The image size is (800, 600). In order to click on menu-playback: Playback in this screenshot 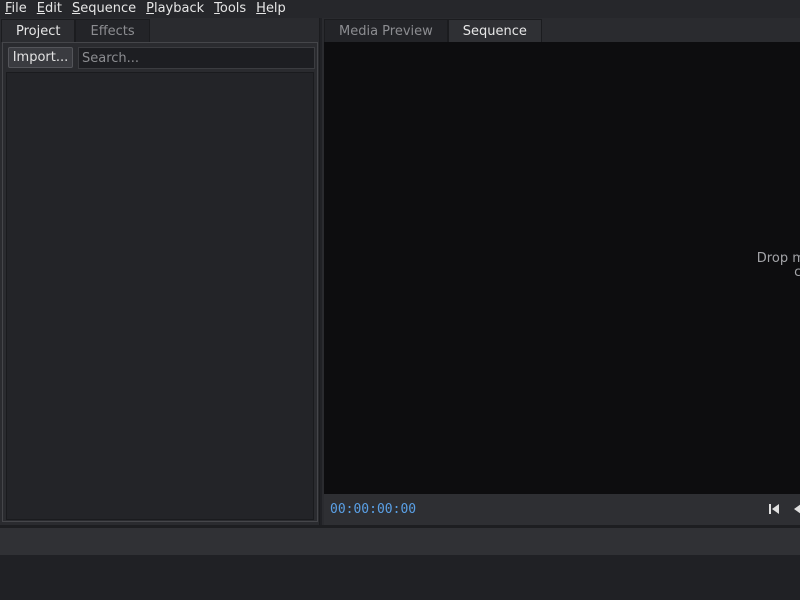, I will do `click(175, 9)`.